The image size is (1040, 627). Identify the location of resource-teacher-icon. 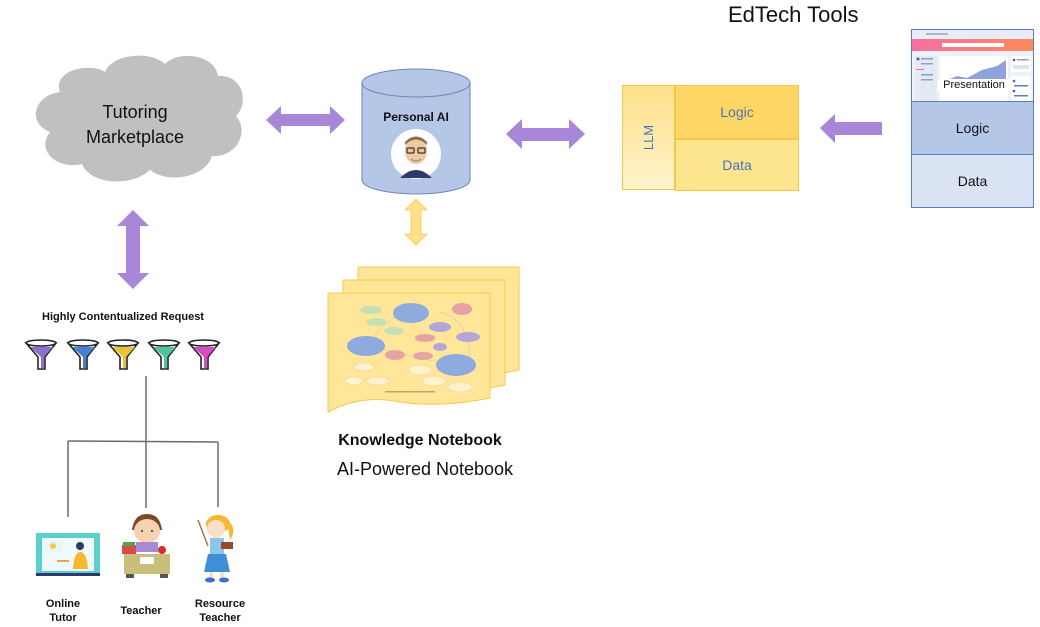
(217, 549).